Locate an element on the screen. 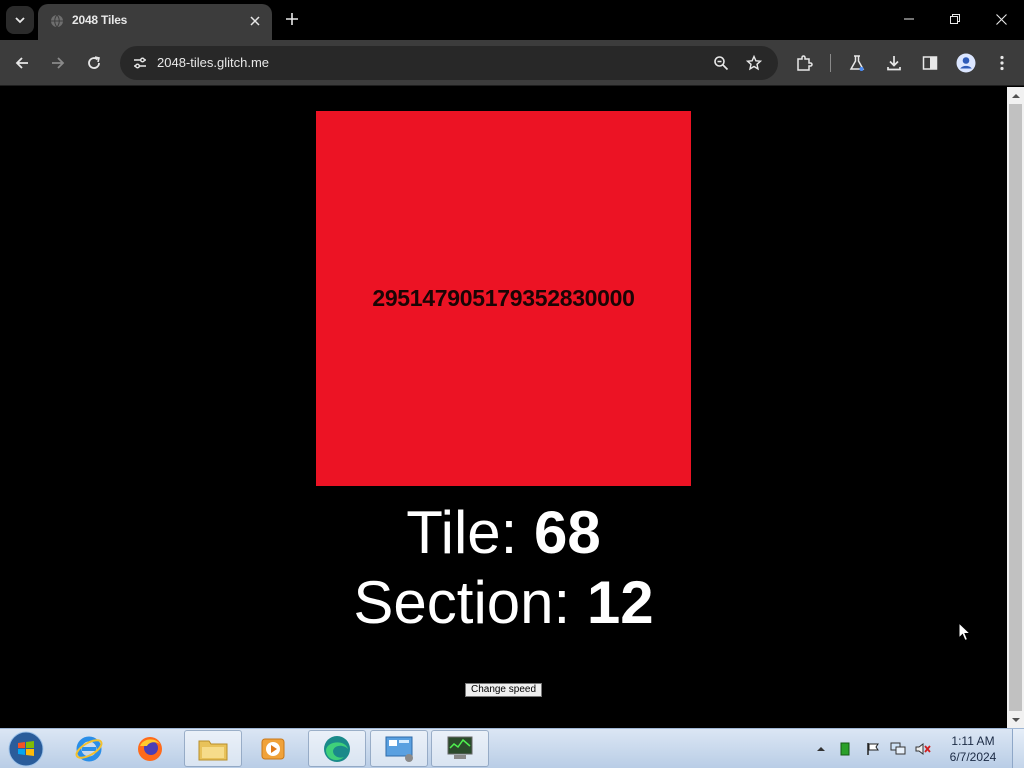 This screenshot has height=768, width=1024. media-player-icon is located at coordinates (273, 748).